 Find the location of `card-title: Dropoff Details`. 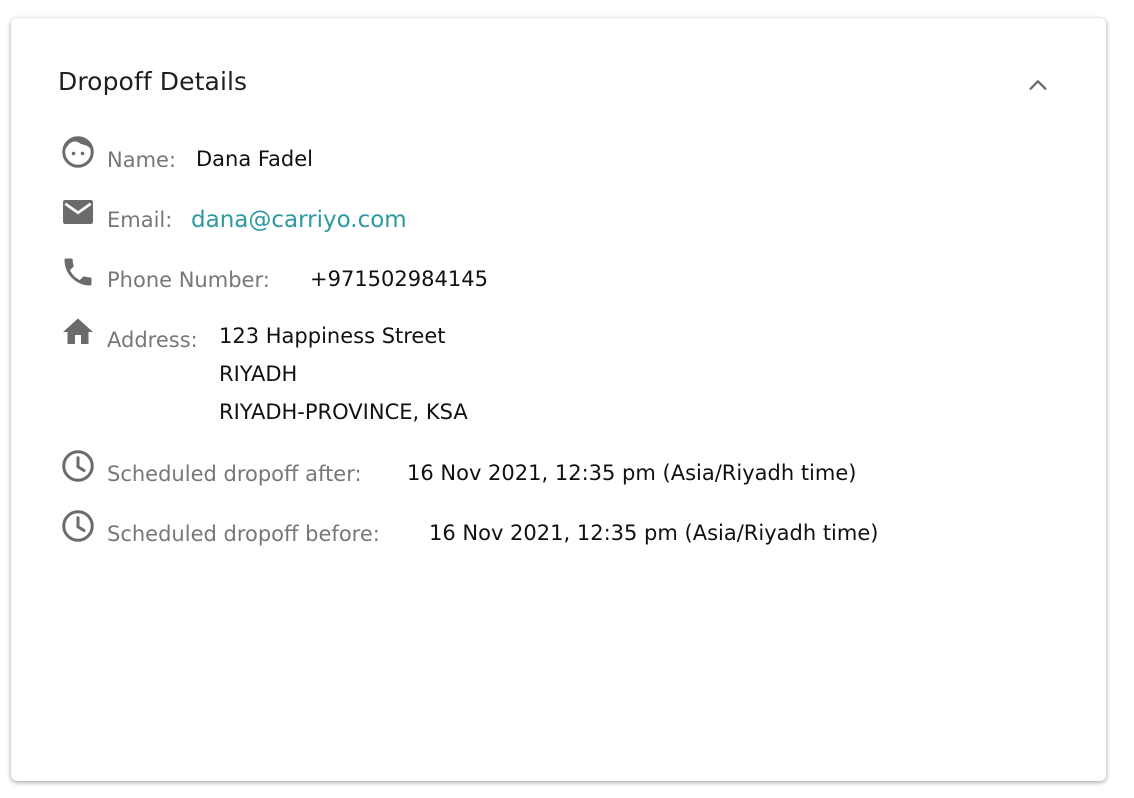

card-title: Dropoff Details is located at coordinates (153, 81).